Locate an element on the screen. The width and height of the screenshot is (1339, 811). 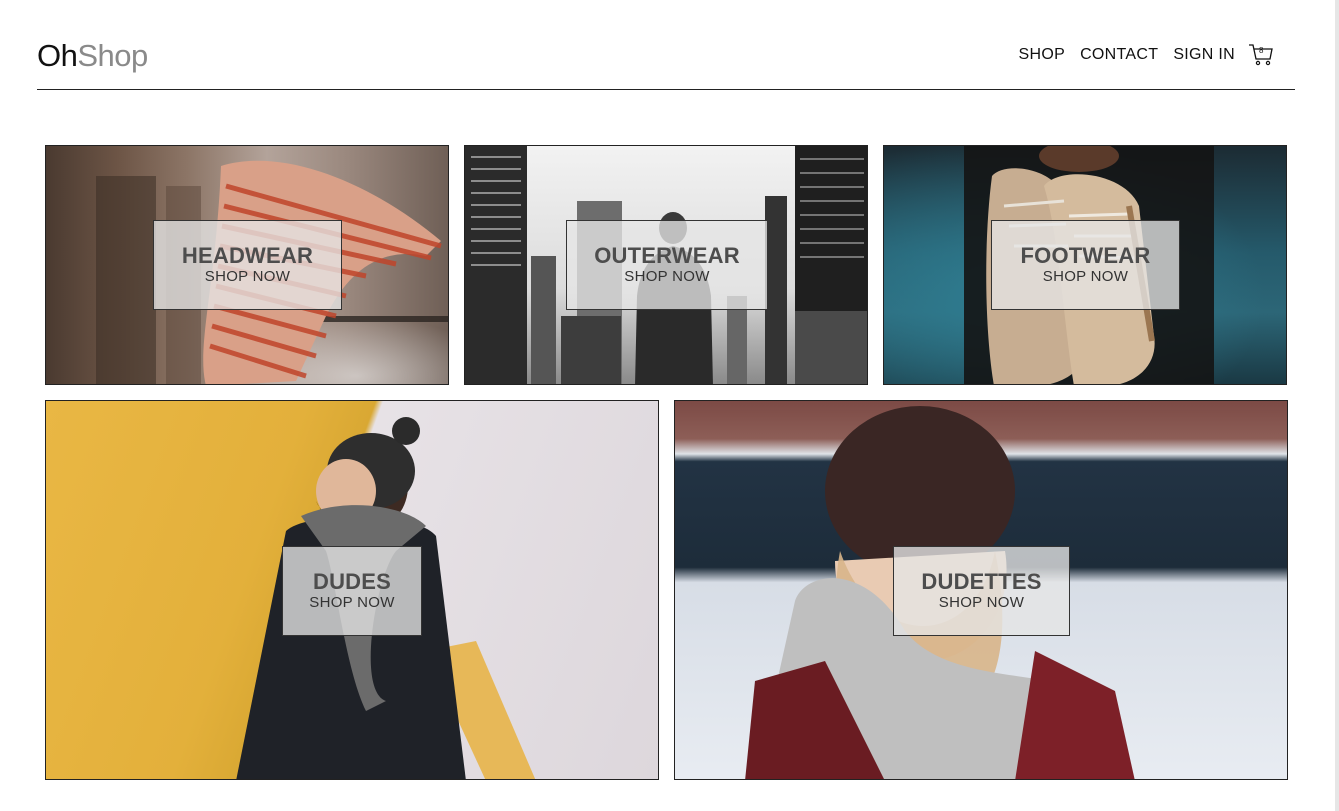
scrollbar-track is located at coordinates (1337, 405).